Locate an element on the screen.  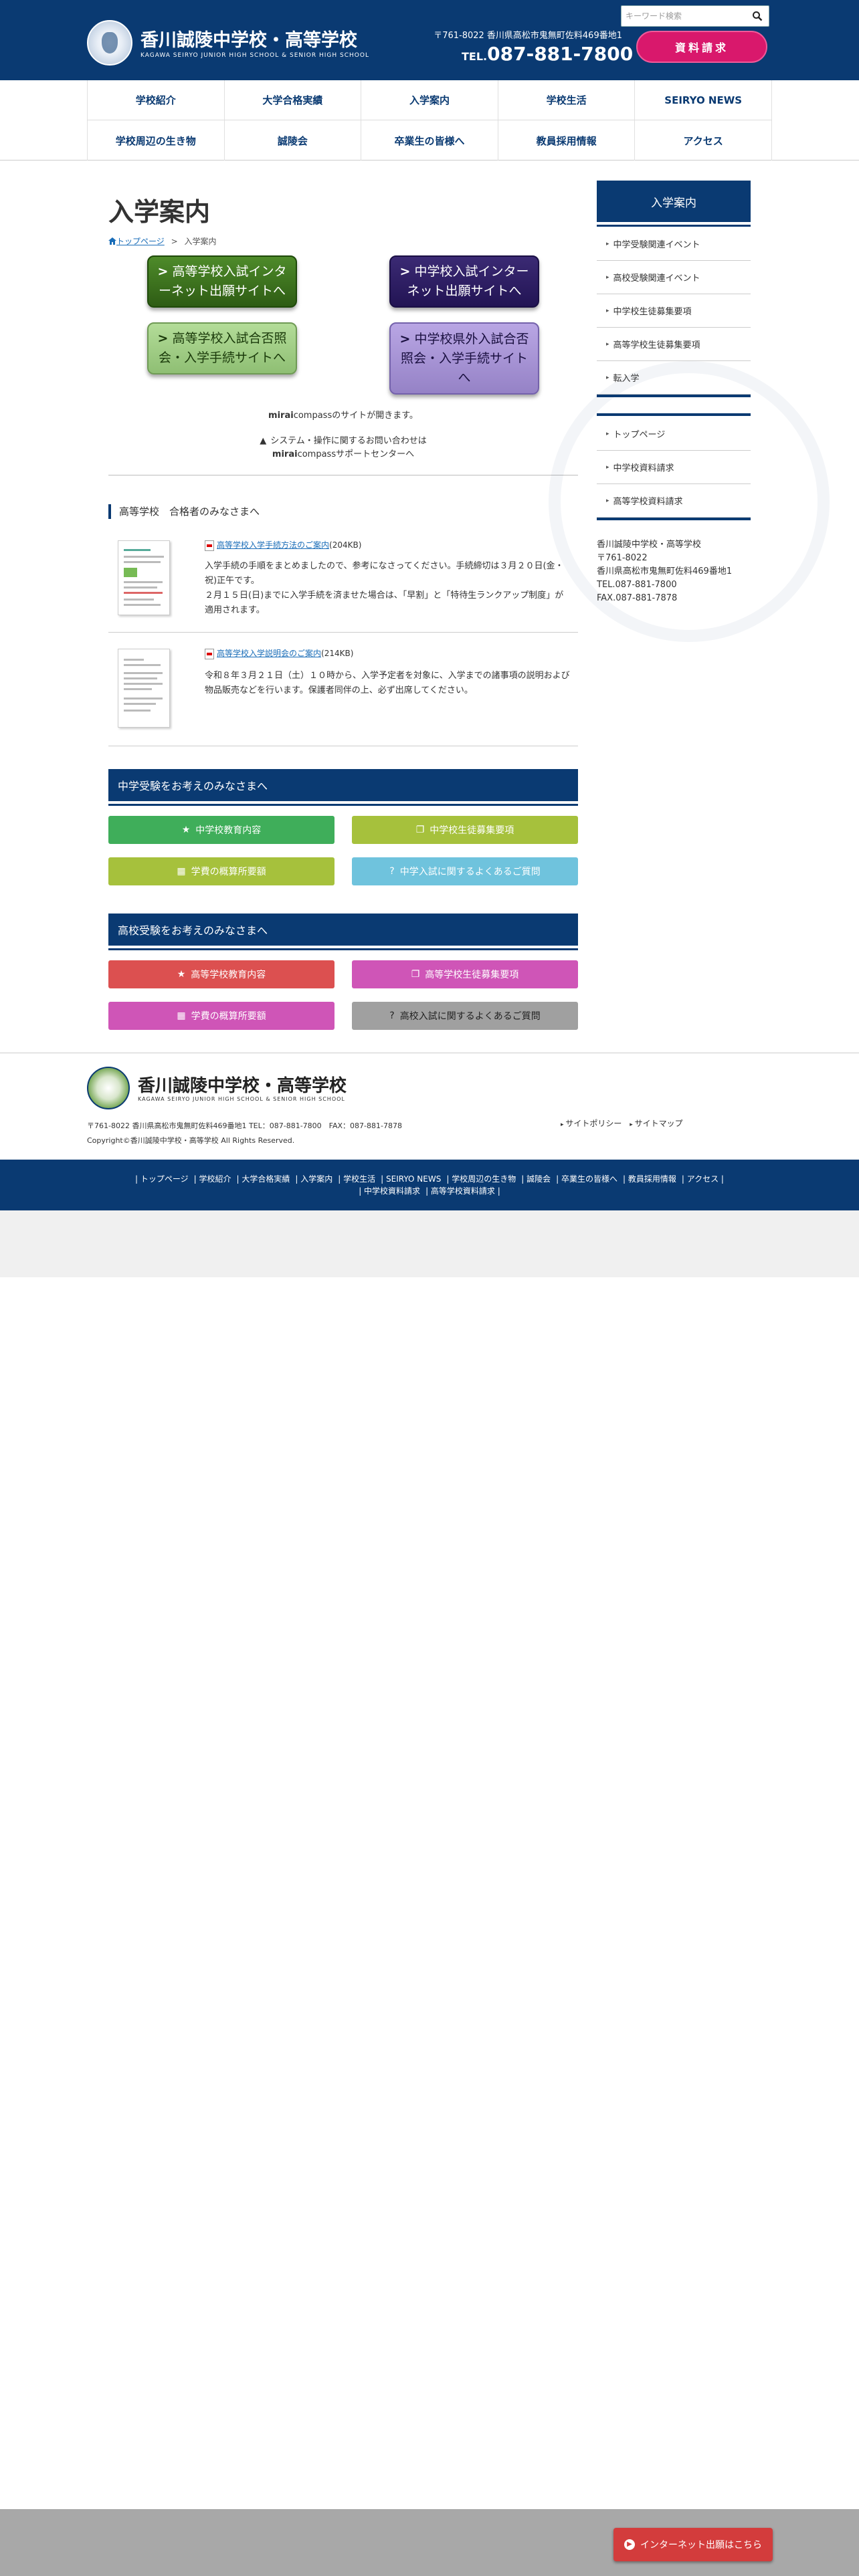
header-tel: TEL.087-881-7800 is located at coordinates (547, 54).